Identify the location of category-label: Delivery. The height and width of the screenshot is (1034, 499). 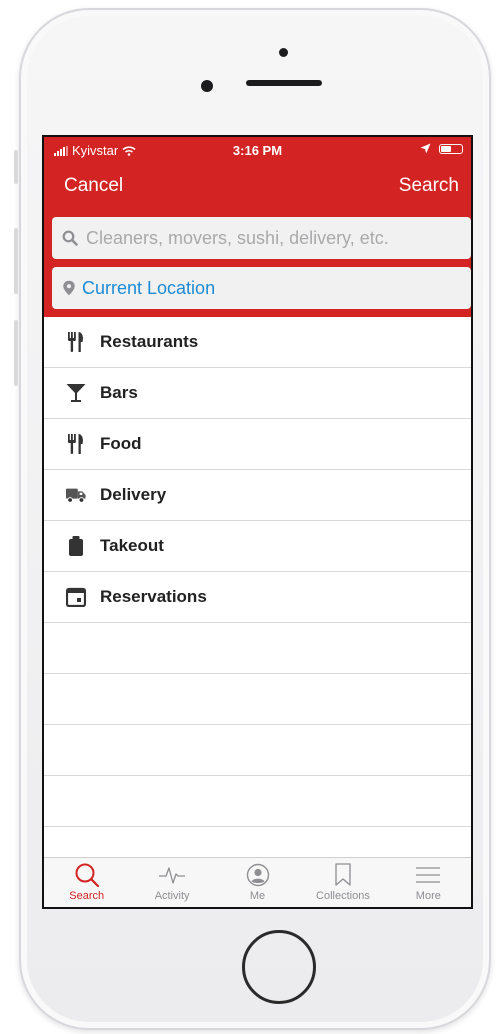
(133, 494).